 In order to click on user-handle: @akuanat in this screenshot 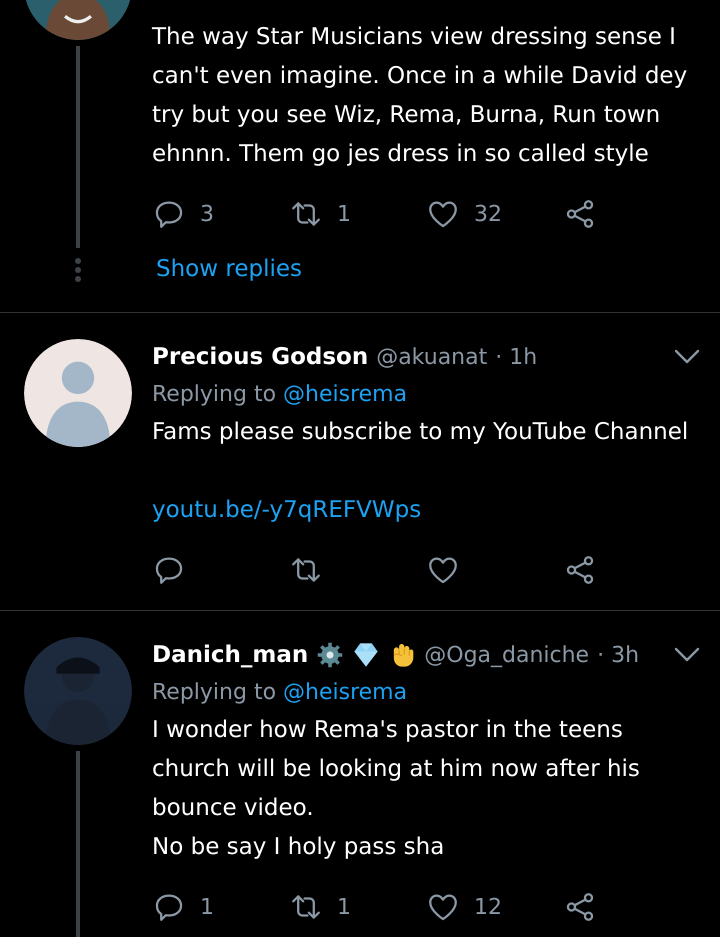, I will do `click(432, 357)`.